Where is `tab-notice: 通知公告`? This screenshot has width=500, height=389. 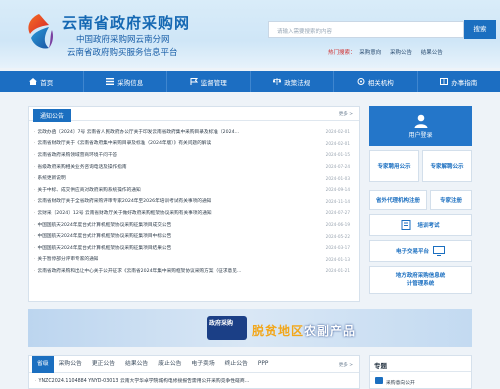
tab-notice: 通知公告 is located at coordinates (52, 115).